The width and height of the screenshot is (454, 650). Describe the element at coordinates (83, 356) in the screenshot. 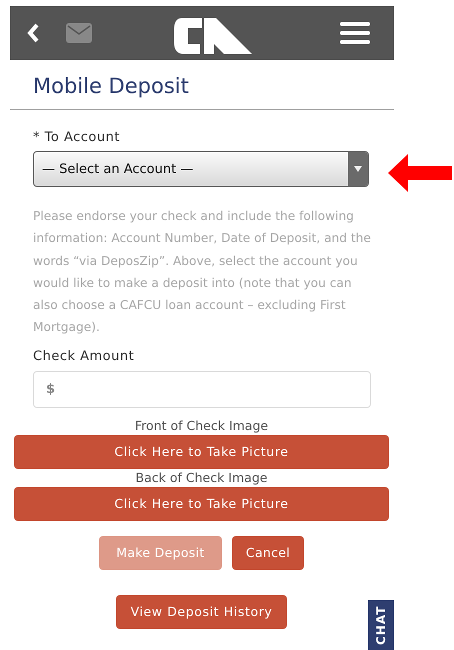

I see `field-label: Check Amount` at that location.